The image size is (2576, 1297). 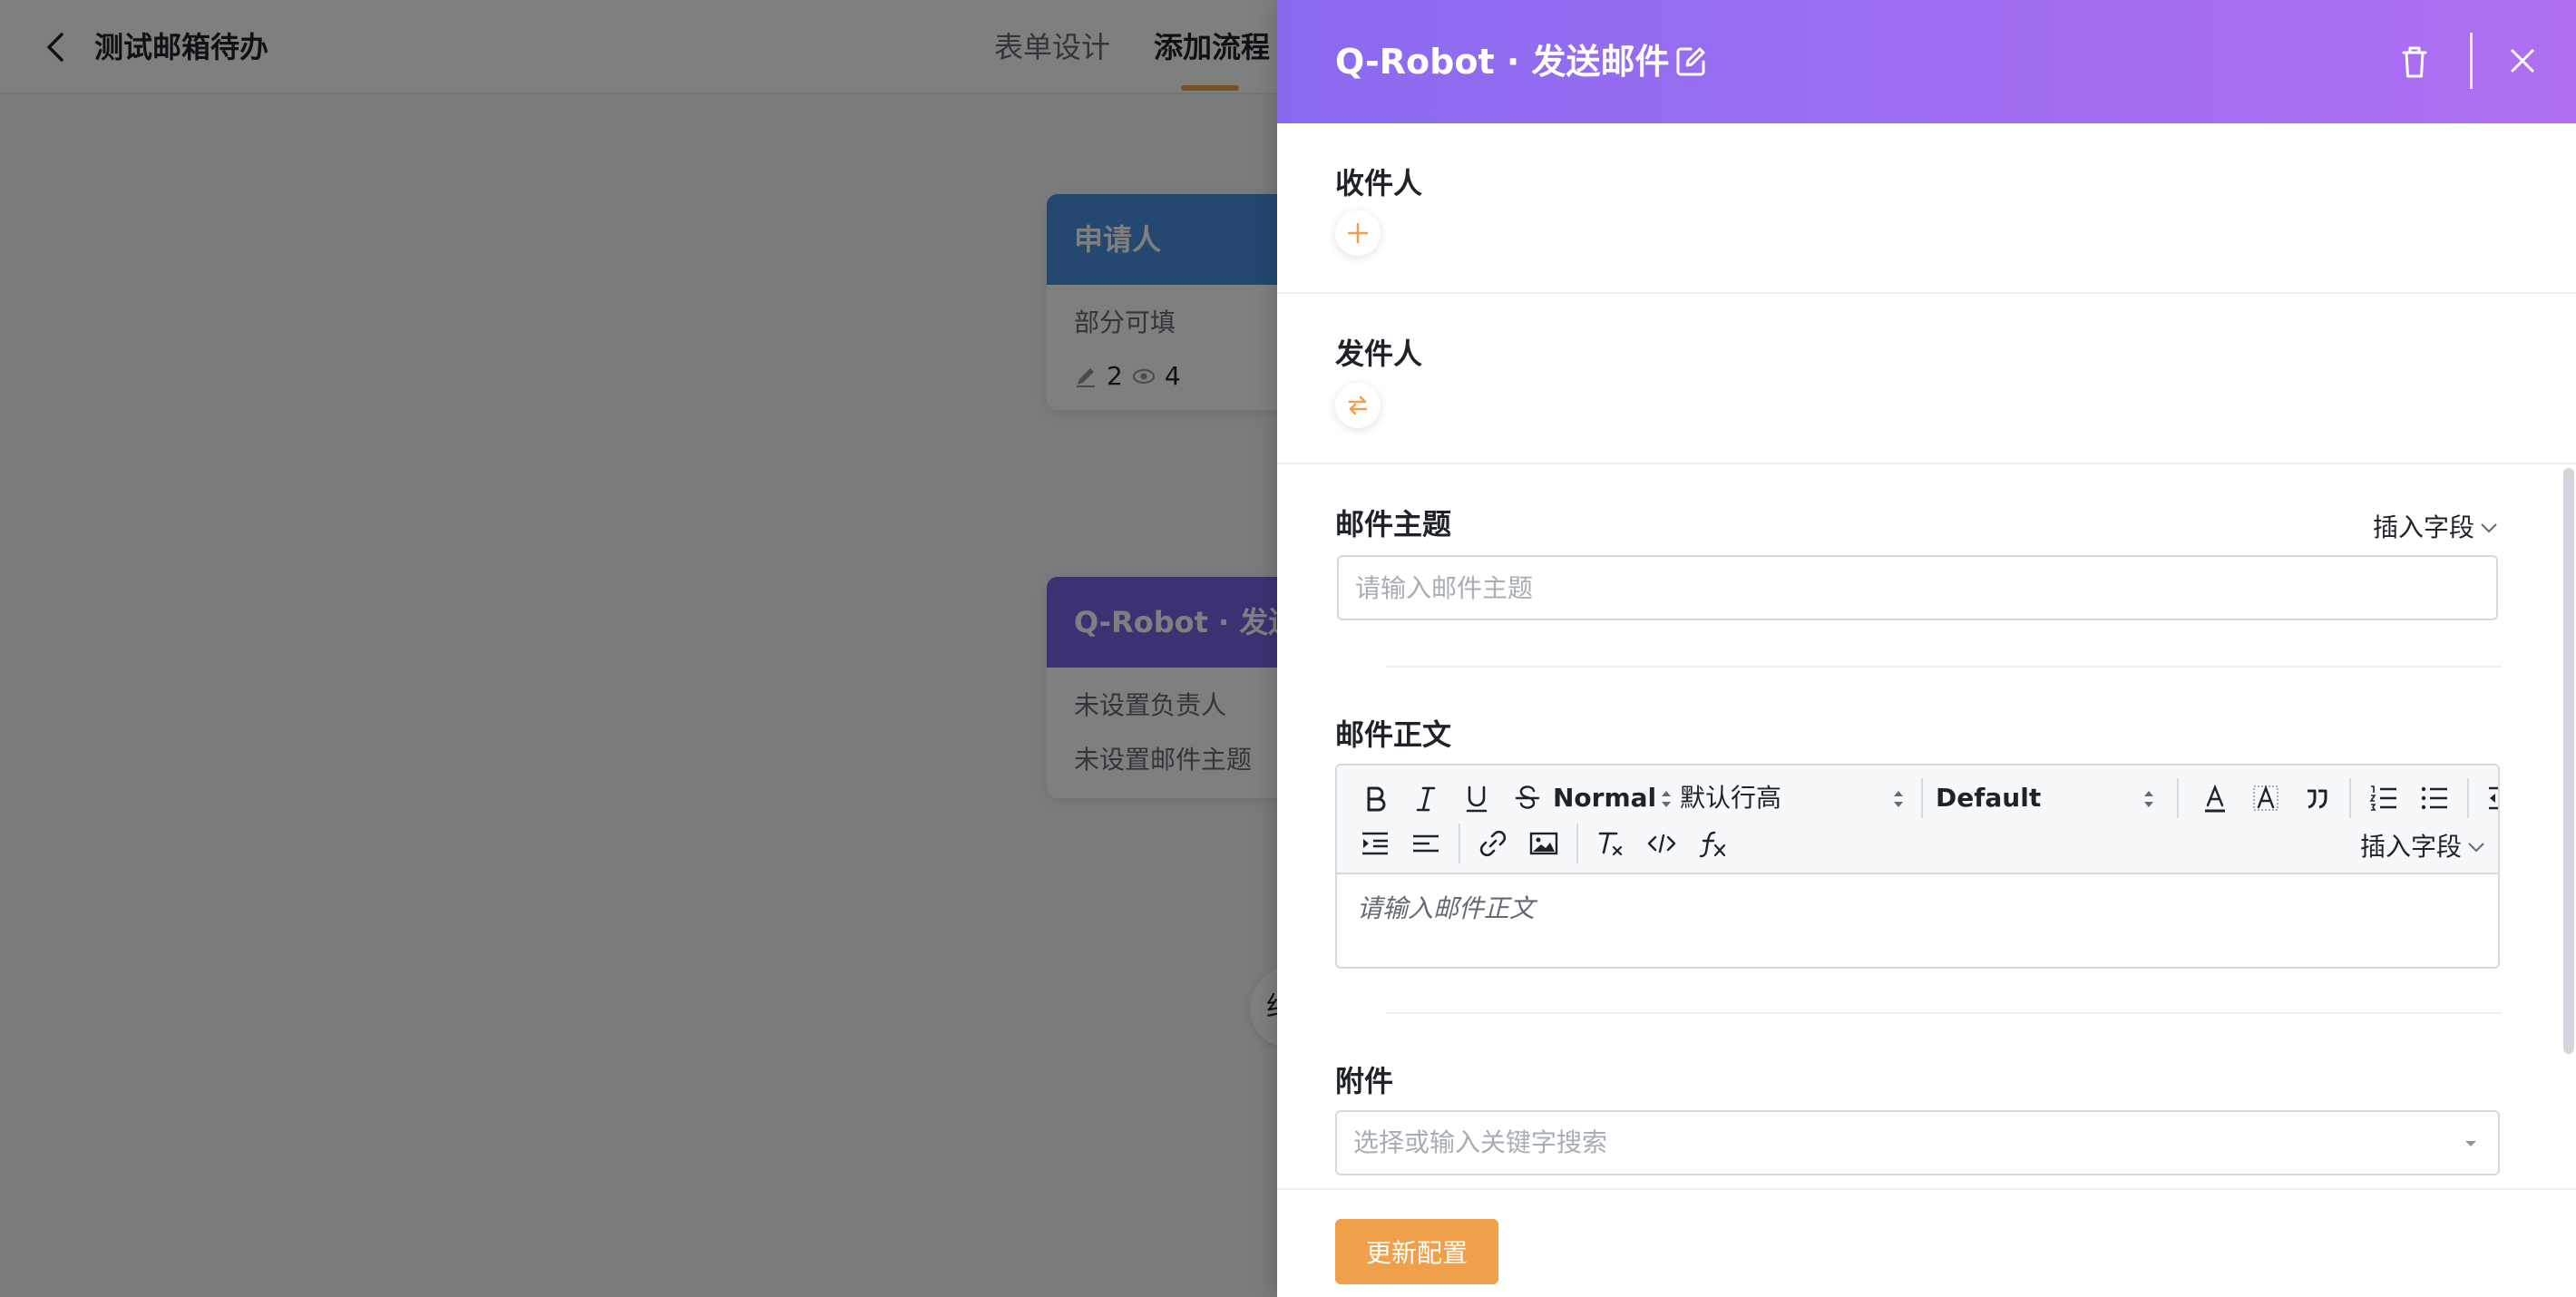 What do you see at coordinates (1926, 1242) in the screenshot?
I see `drawer-footer: 更新配置` at bounding box center [1926, 1242].